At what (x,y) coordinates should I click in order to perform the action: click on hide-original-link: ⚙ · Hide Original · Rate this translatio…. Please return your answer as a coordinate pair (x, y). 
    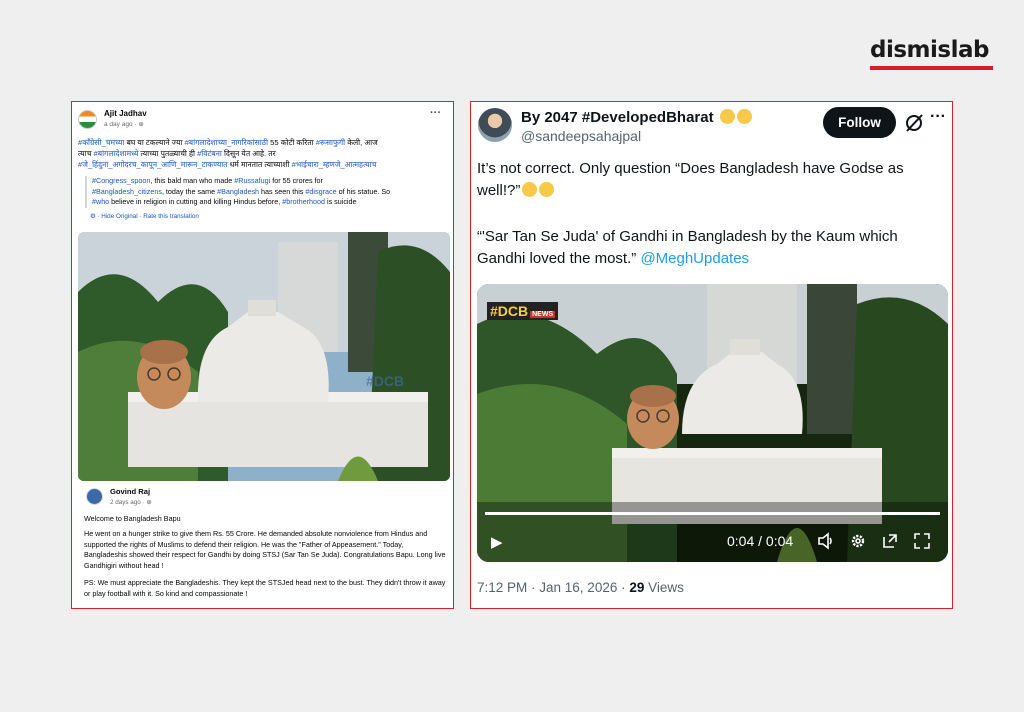
    Looking at the image, I should click on (144, 216).